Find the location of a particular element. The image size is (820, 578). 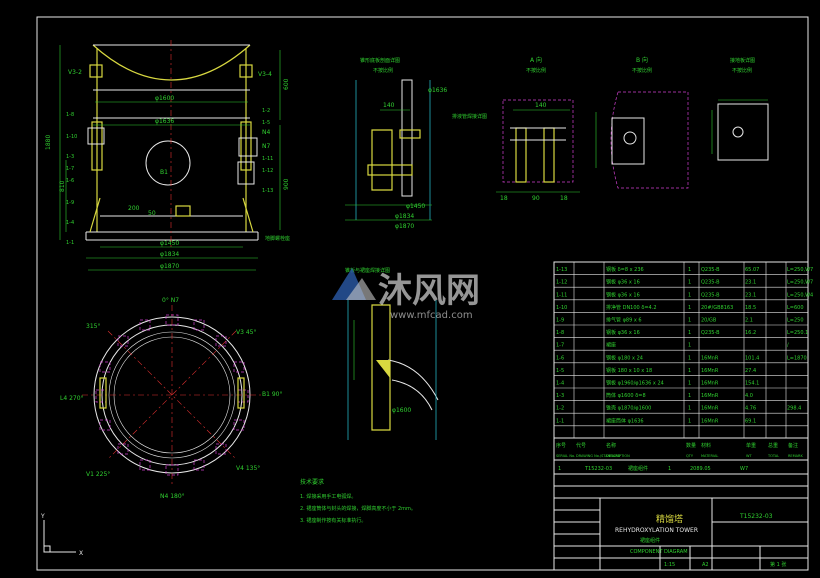

dim-w200: 200 is located at coordinates (134, 208).